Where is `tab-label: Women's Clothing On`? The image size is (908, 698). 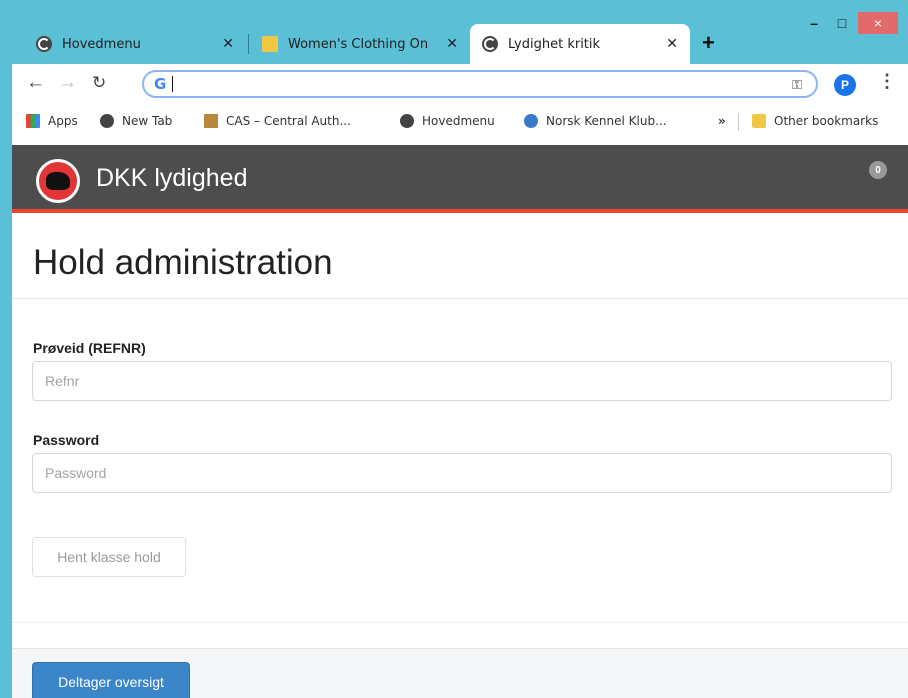 tab-label: Women's Clothing On is located at coordinates (358, 44).